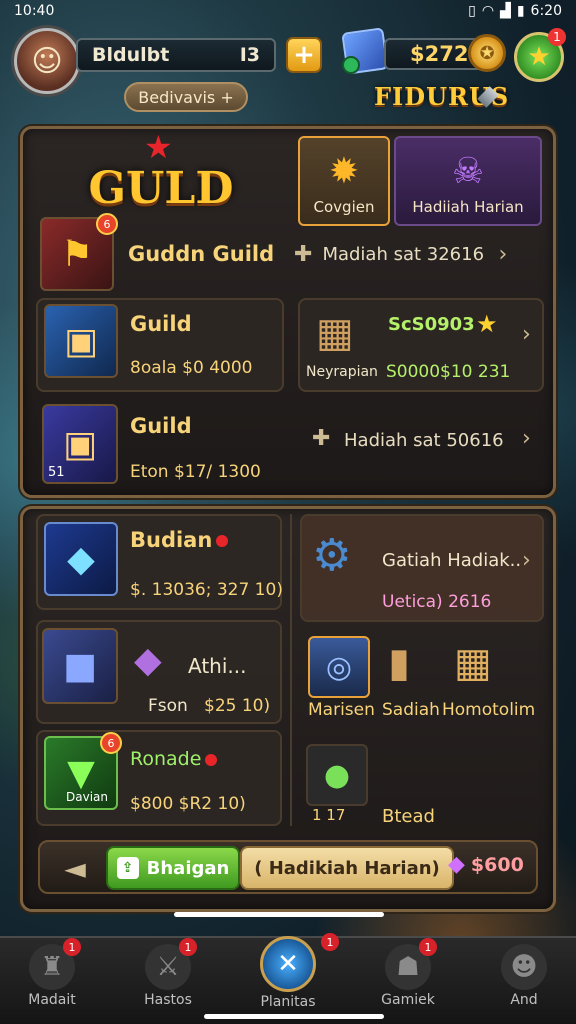  What do you see at coordinates (487, 324) in the screenshot?
I see `star-small-icon: ★` at bounding box center [487, 324].